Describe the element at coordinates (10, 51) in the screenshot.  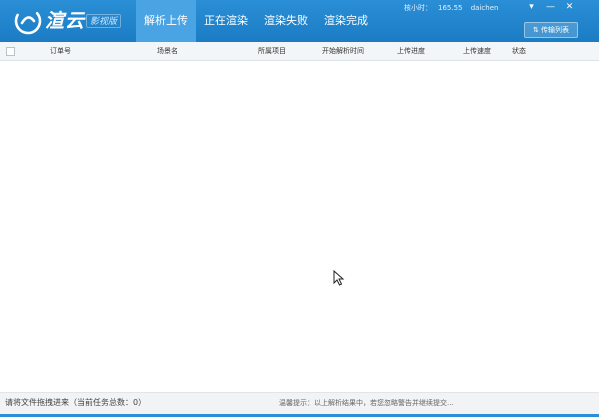
I see `select-all-checkbox` at that location.